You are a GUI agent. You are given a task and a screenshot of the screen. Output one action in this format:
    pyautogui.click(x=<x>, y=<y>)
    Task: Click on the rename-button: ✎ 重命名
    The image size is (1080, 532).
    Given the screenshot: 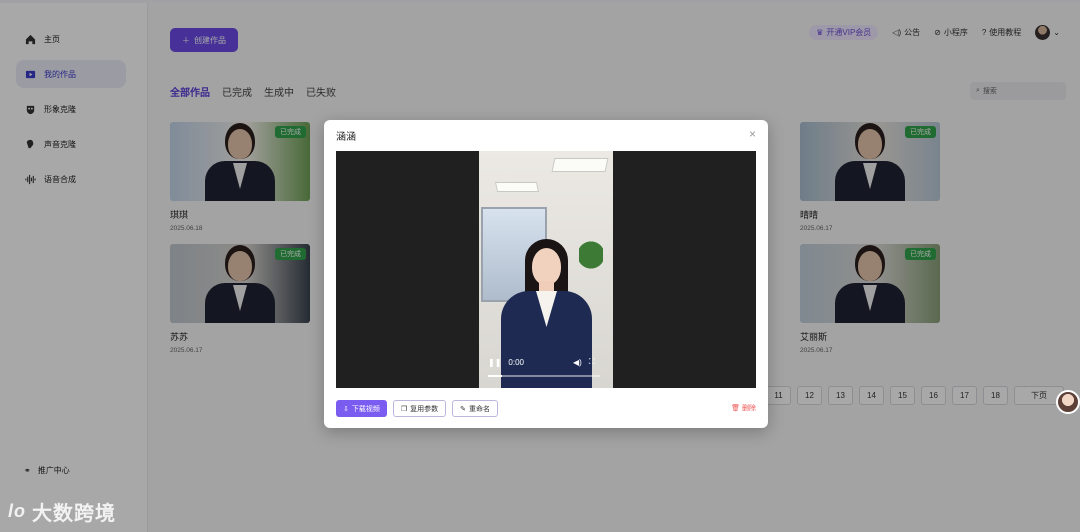 What is the action you would take?
    pyautogui.click(x=475, y=408)
    